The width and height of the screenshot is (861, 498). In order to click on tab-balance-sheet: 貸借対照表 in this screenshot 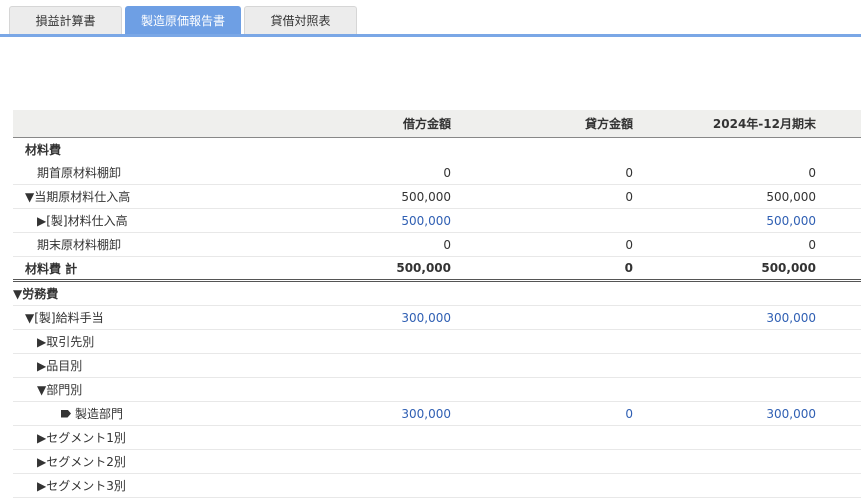, I will do `click(300, 20)`.